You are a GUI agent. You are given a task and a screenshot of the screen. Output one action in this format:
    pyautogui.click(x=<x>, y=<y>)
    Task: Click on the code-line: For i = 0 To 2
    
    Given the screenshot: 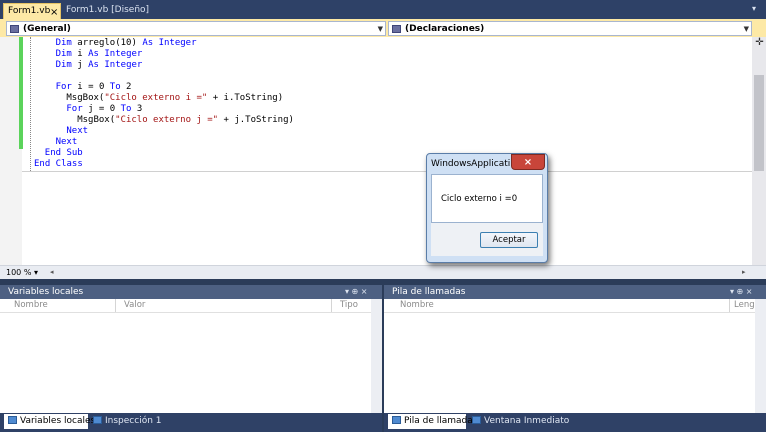 What is the action you would take?
    pyautogui.click(x=94, y=87)
    